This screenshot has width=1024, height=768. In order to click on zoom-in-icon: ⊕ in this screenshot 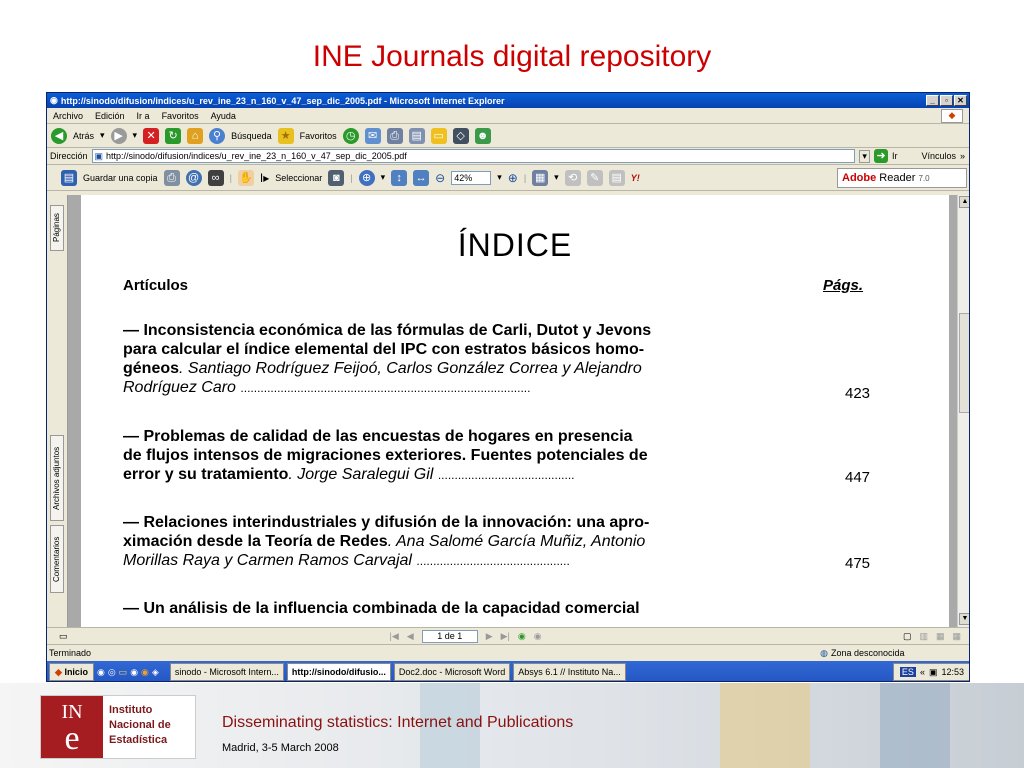, I will do `click(513, 178)`.